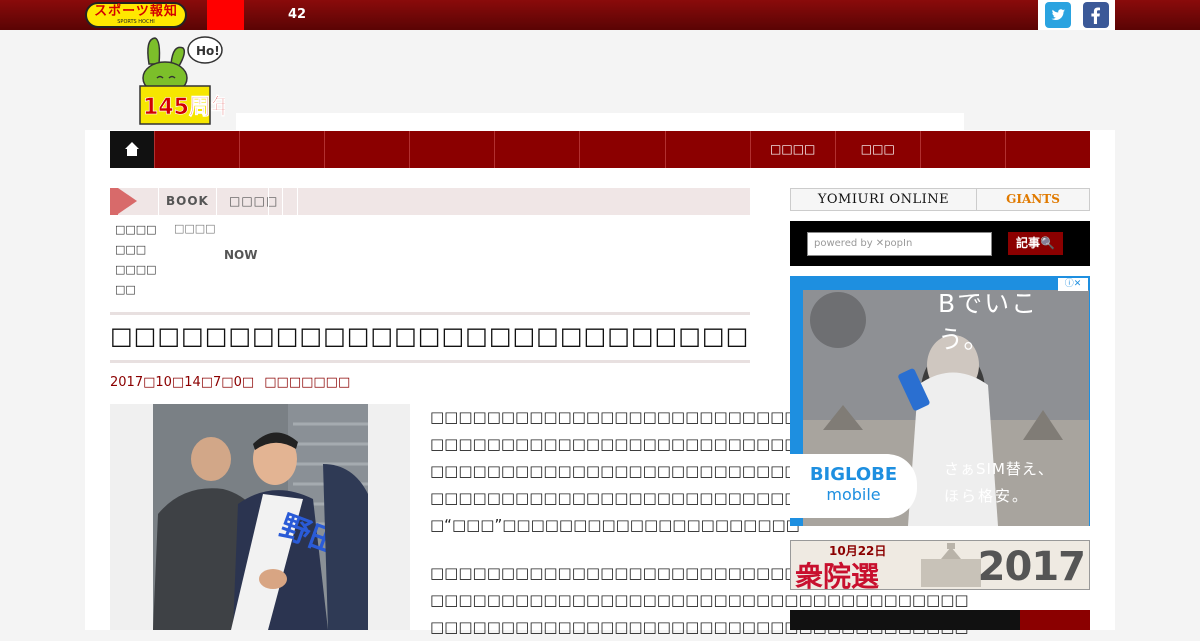 The image size is (1200, 641). I want to click on breadcrumb-arrow-icon, so click(127, 201).